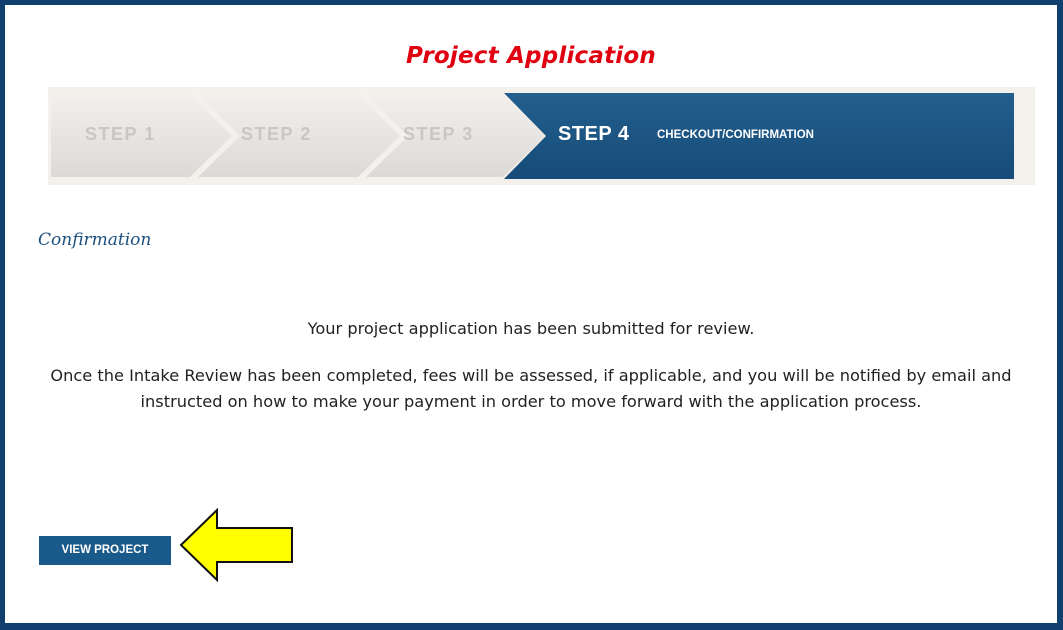 This screenshot has height=630, width=1063. Describe the element at coordinates (120, 134) in the screenshot. I see `step-1-label: STEP 1` at that location.